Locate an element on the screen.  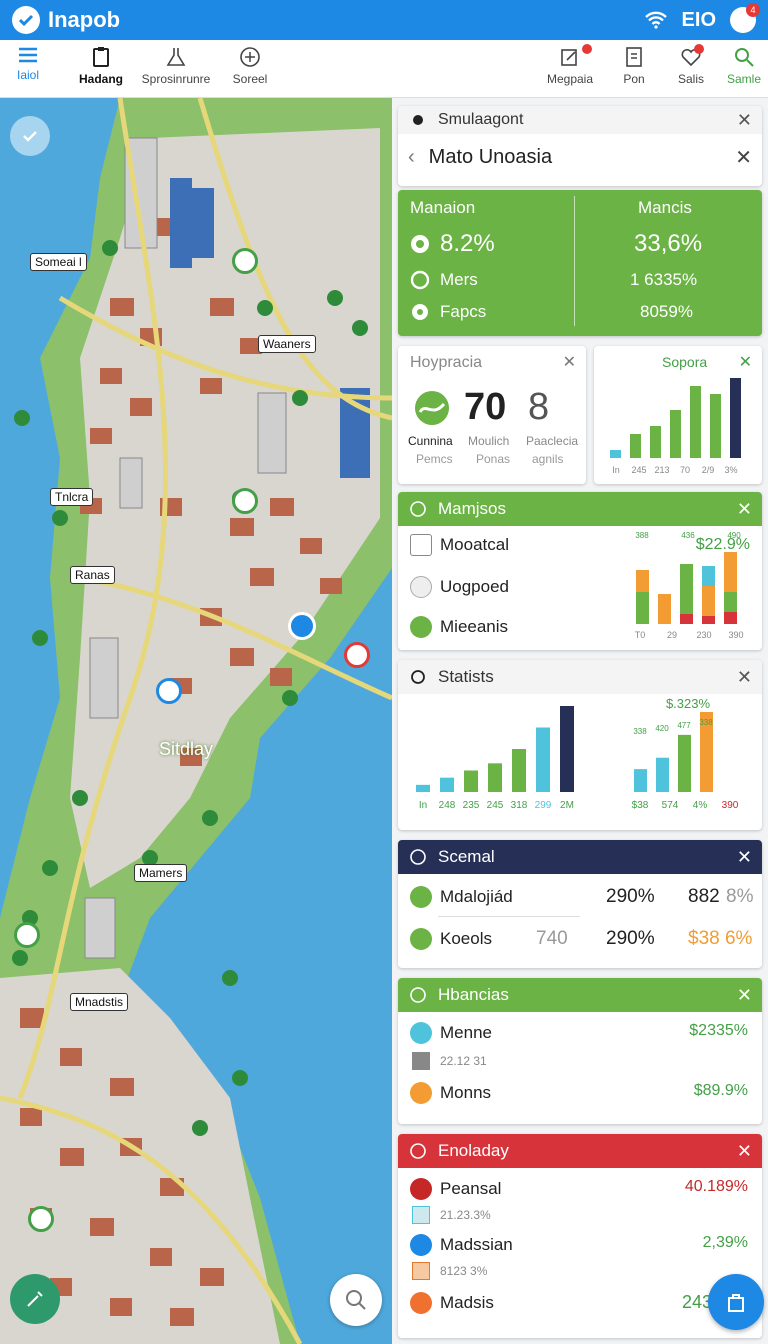
tab-megpaia: Megpaia is located at coordinates (570, 65).